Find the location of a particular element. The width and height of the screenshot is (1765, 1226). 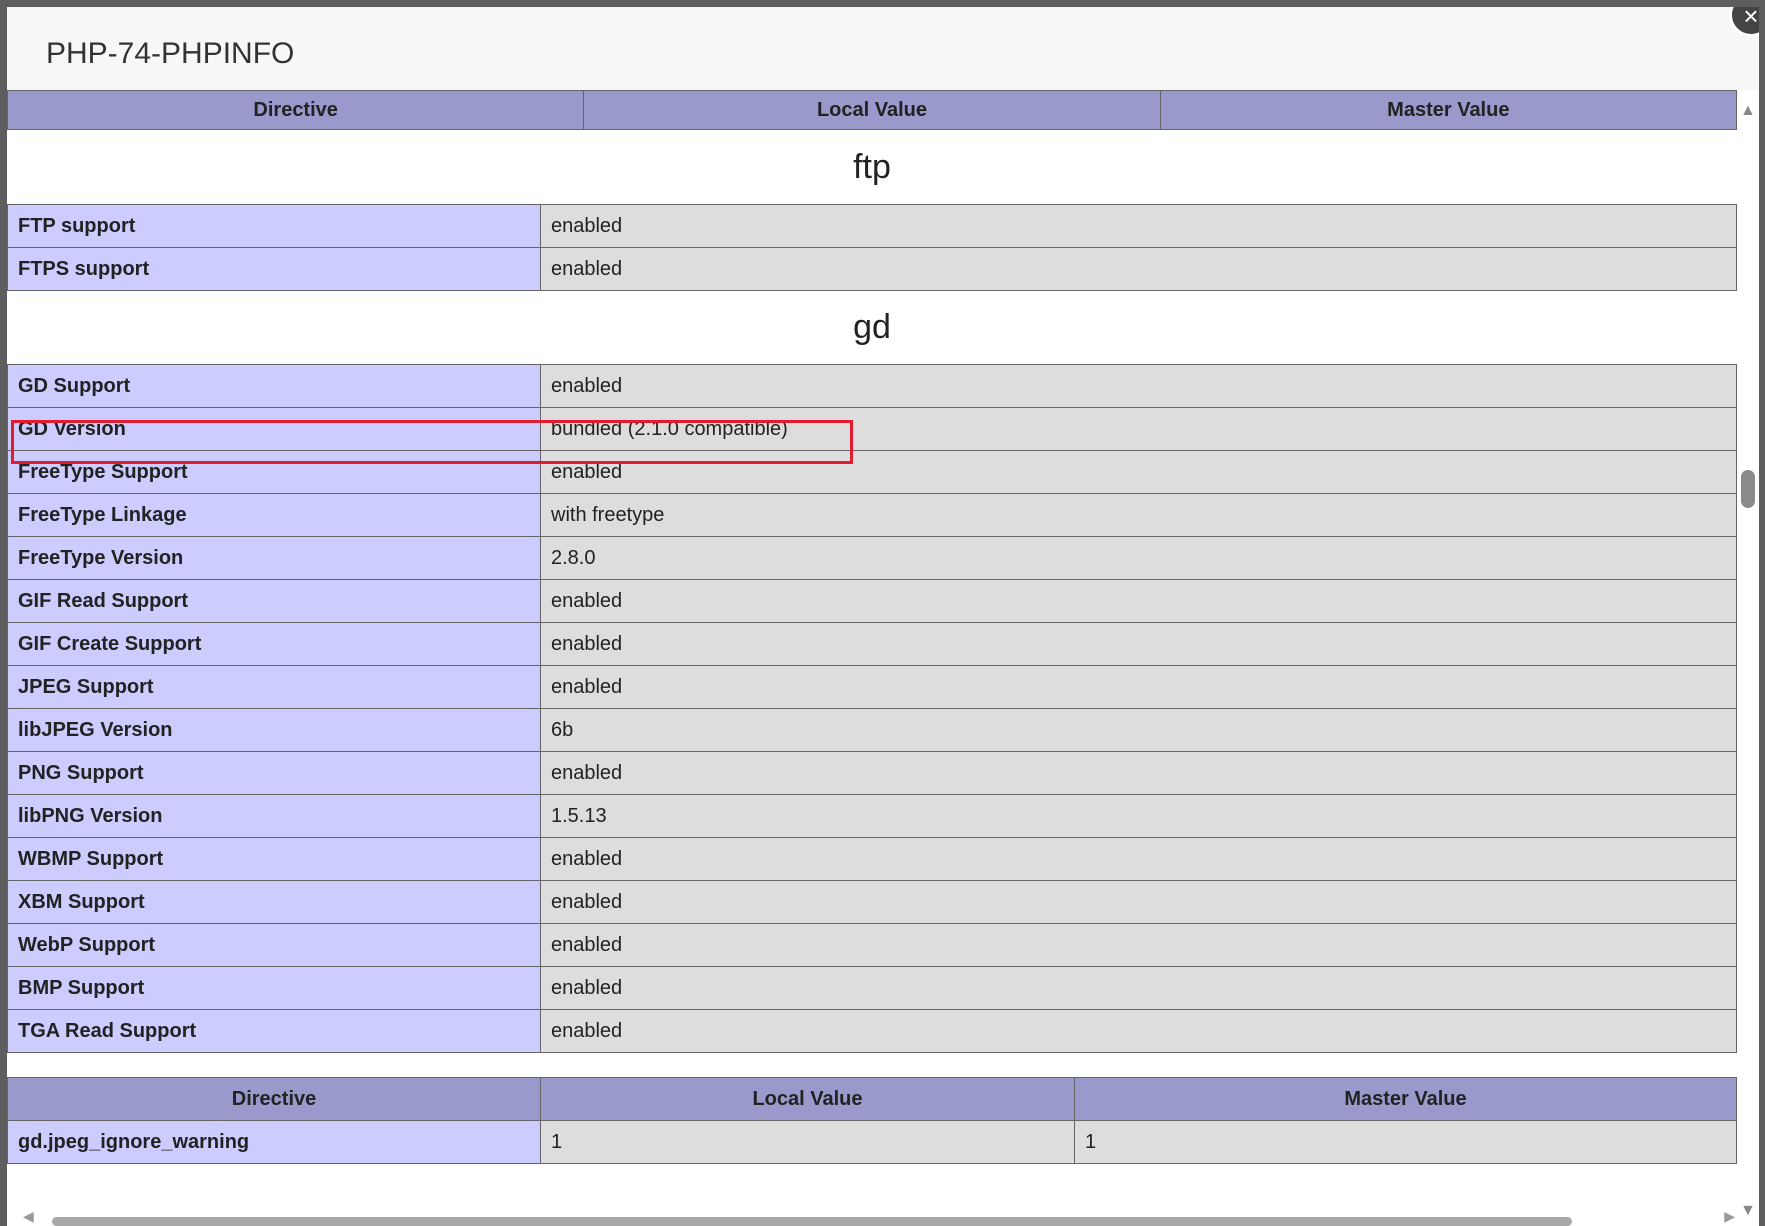

top-header-table: Directive Local Value Master Value is located at coordinates (872, 110).